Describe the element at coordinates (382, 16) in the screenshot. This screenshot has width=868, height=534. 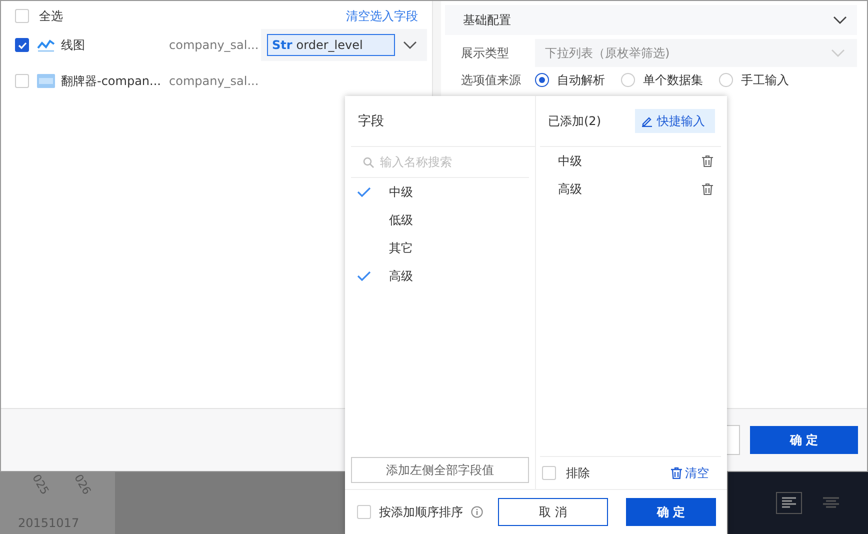
I see `clear-fields-link: 清空选入字段` at that location.